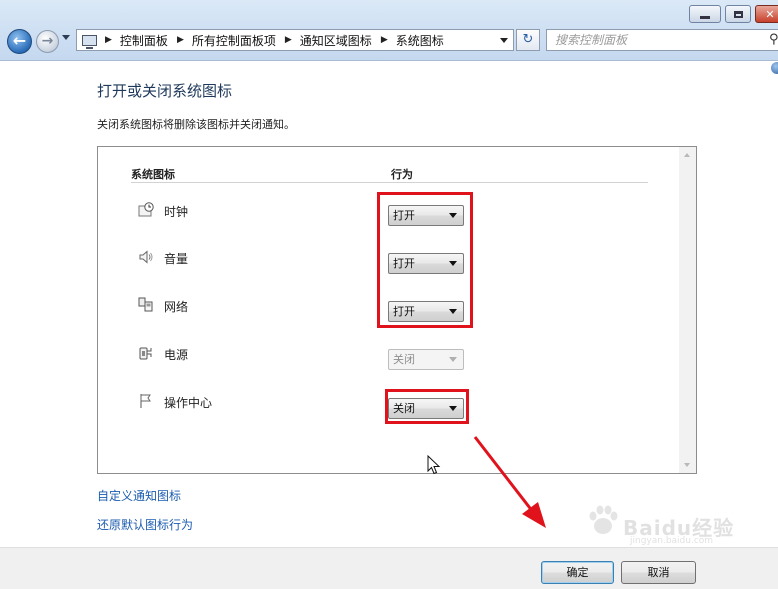  What do you see at coordinates (672, 541) in the screenshot?
I see `watermark-subtext: jingyan.baidu.com` at bounding box center [672, 541].